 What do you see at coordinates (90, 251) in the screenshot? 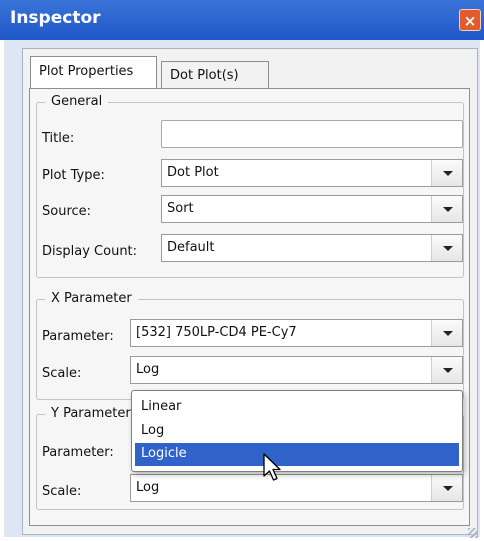
I see `display-count-label: Display Count:` at bounding box center [90, 251].